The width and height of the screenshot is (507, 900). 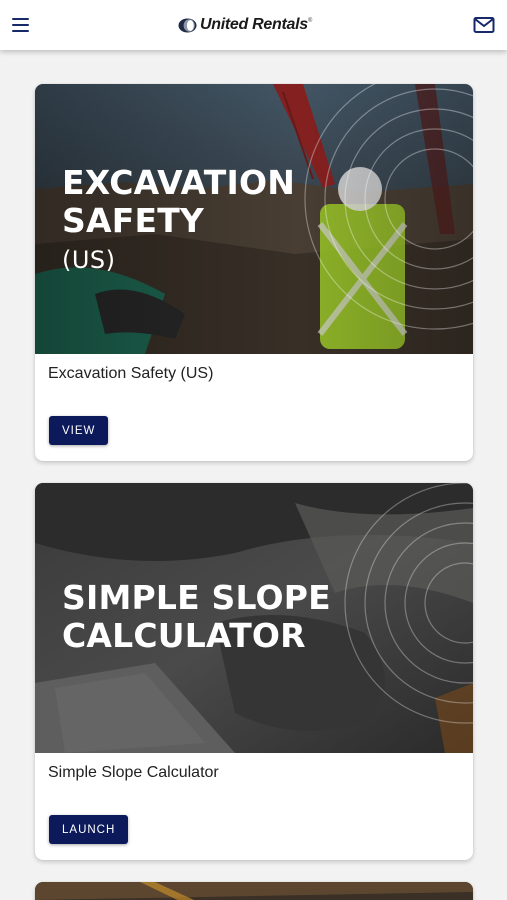 What do you see at coordinates (187, 25) in the screenshot?
I see `united-rentals-logo-mark` at bounding box center [187, 25].